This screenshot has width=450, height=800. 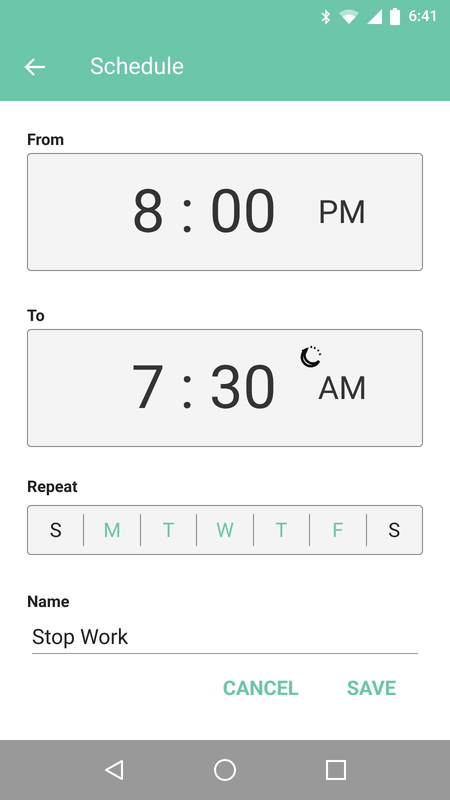 I want to click on back-nav-button, so click(x=114, y=770).